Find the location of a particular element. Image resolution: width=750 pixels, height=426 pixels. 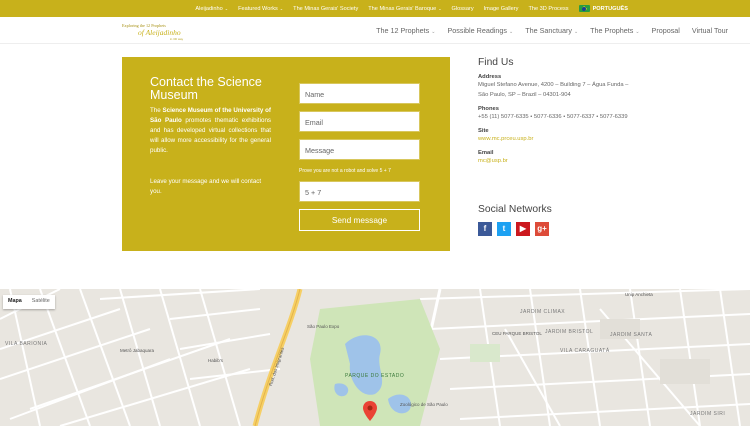

map-type-toggle: Mapa Satélite is located at coordinates (29, 302).